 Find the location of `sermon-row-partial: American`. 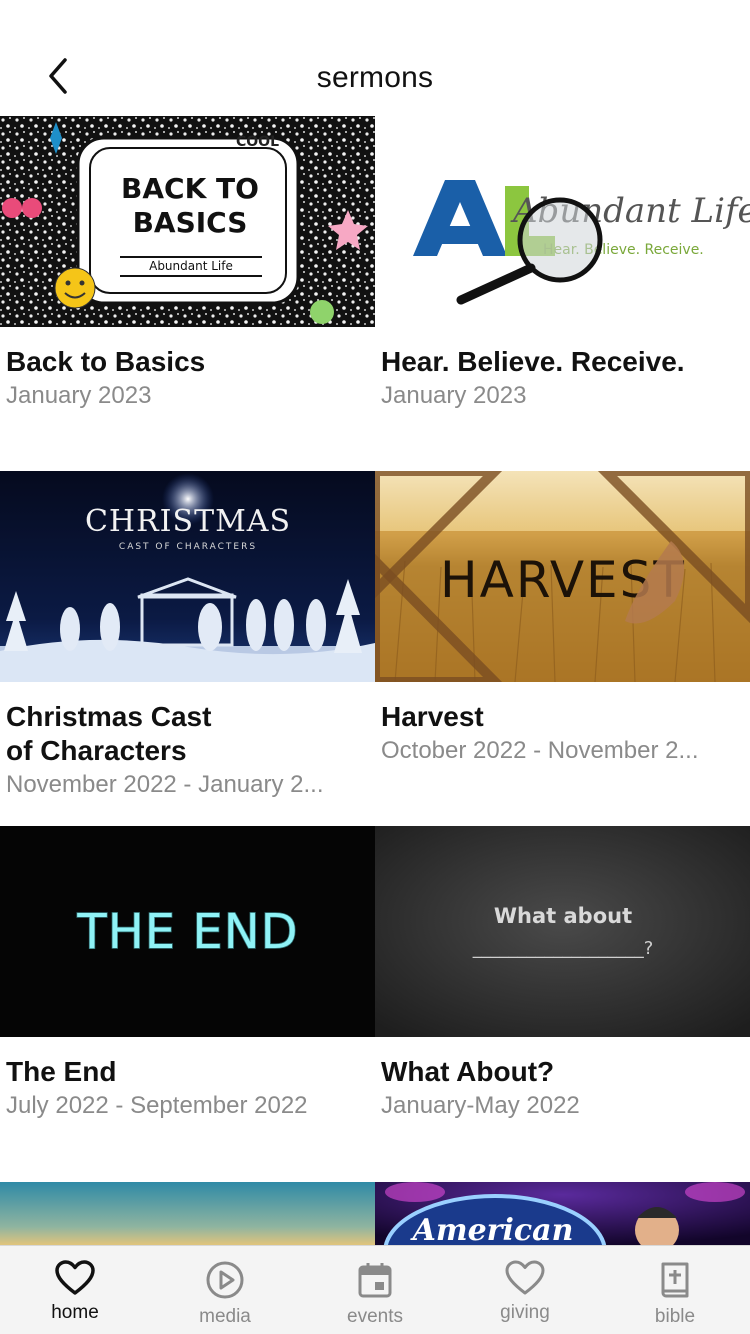

sermon-row-partial: American is located at coordinates (375, 1214).